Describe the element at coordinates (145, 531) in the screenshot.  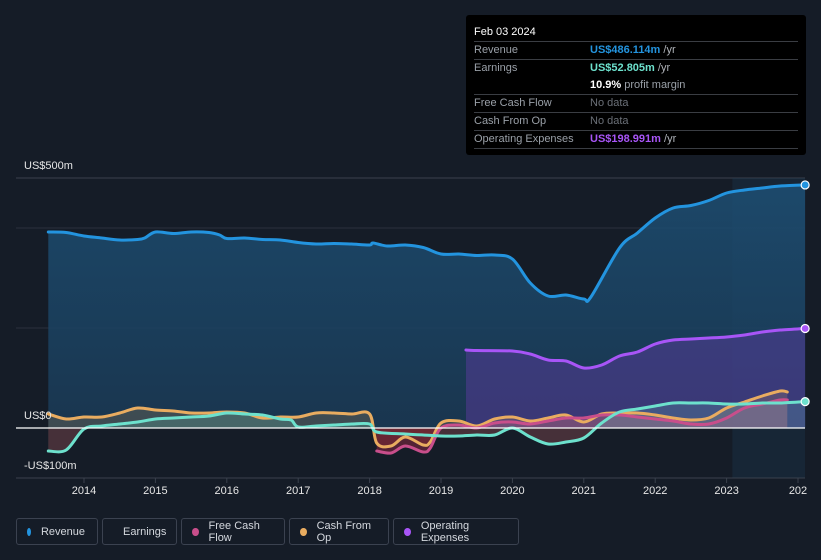
I see `legend-label: Earnings` at that location.